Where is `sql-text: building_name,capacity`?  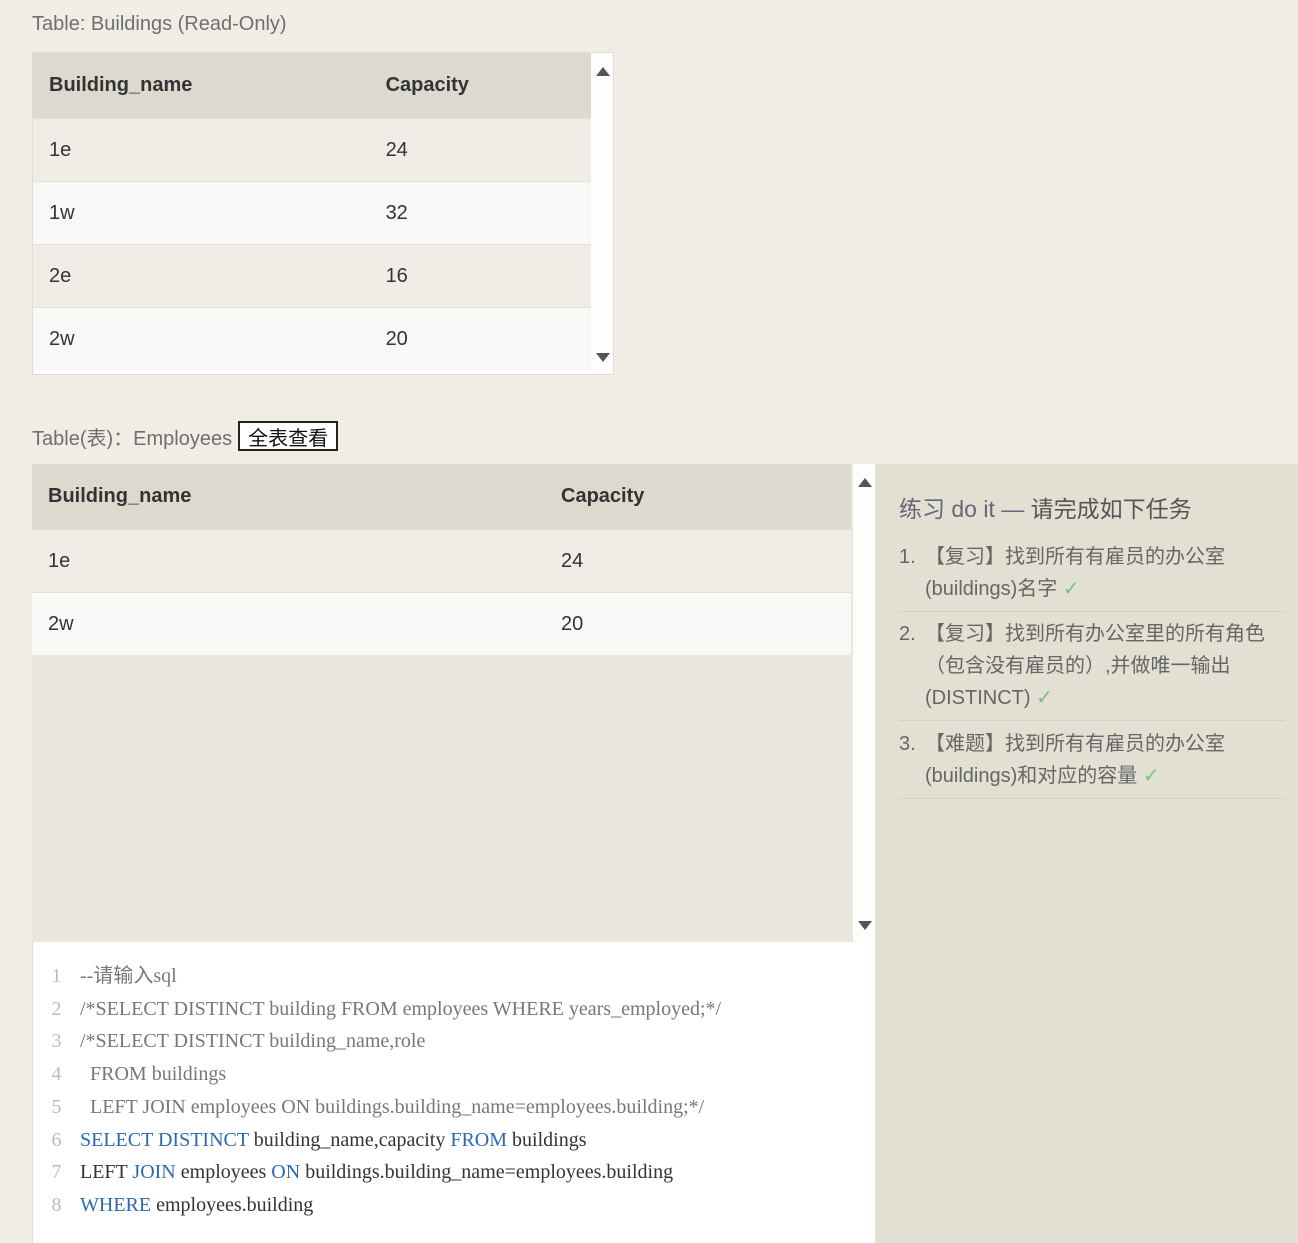
sql-text: building_name,capacity is located at coordinates (349, 1139).